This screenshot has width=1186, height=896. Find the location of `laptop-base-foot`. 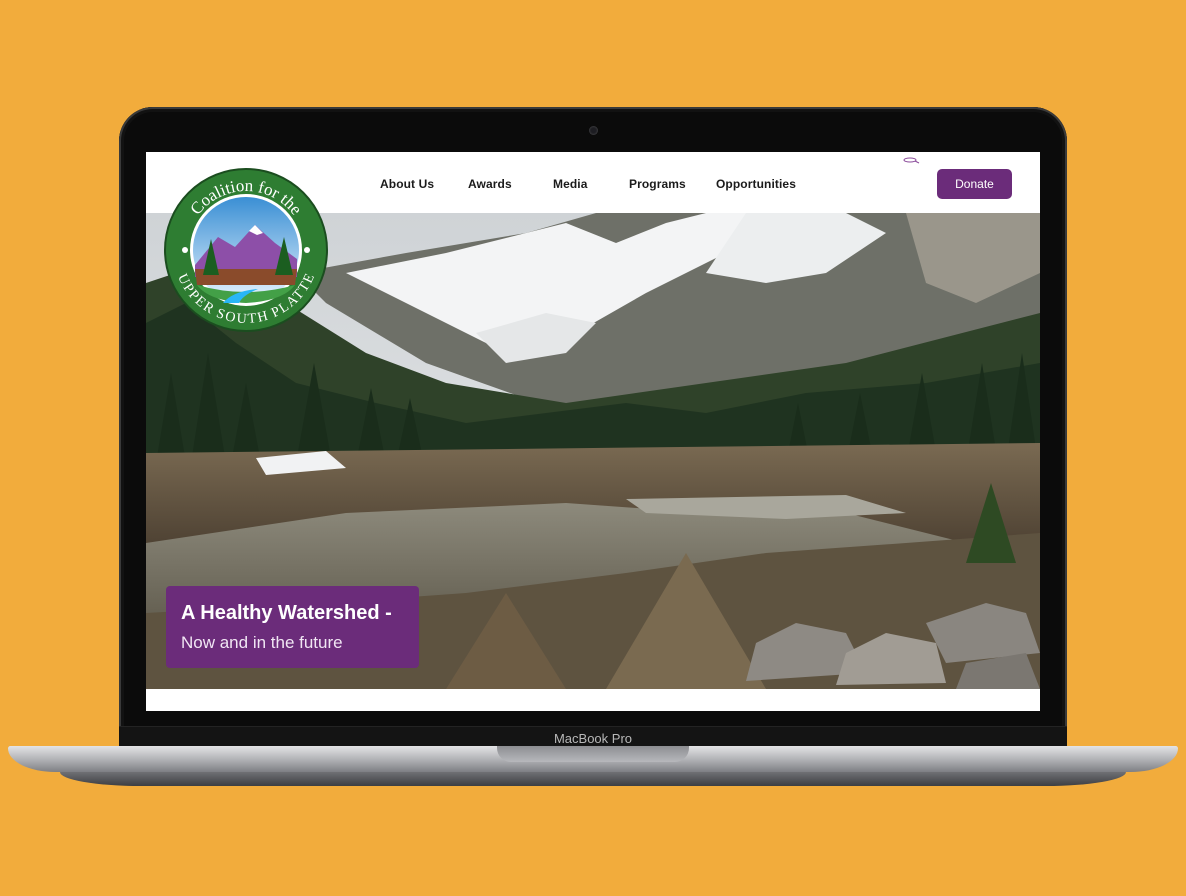

laptop-base-foot is located at coordinates (593, 779).